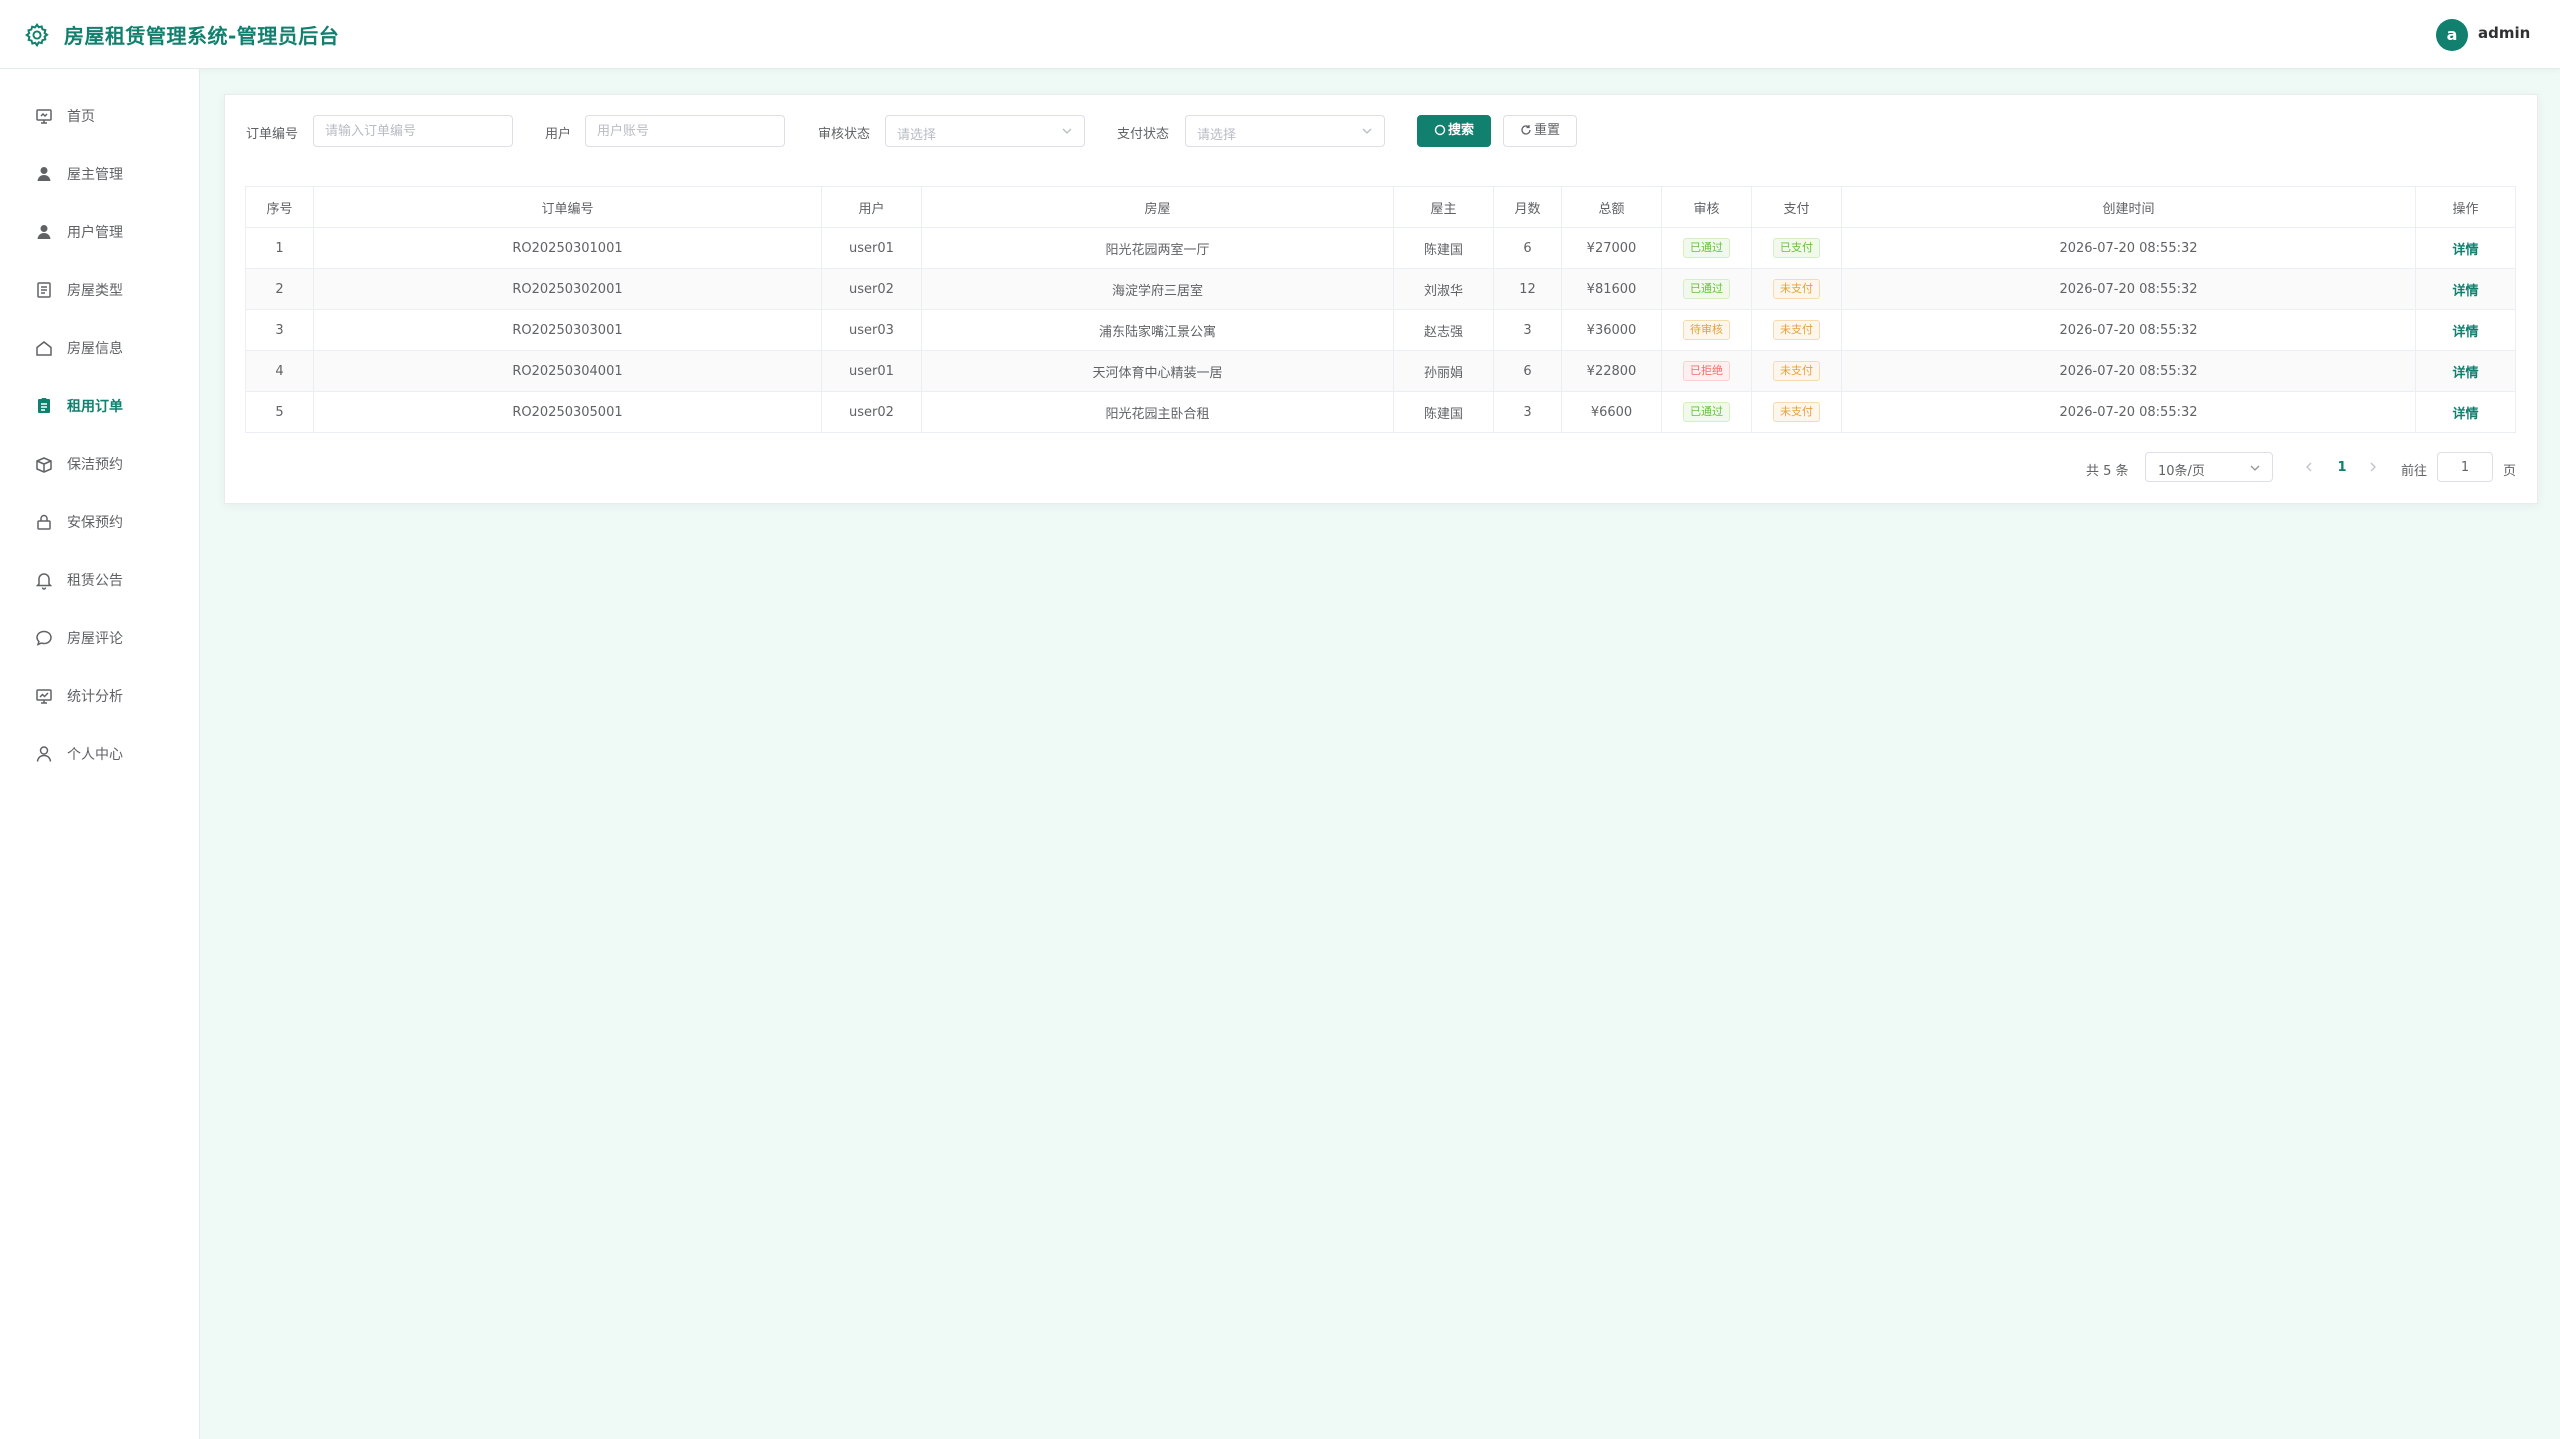 The image size is (2560, 1439). What do you see at coordinates (2342, 467) in the screenshot?
I see `page-number-current: 1` at bounding box center [2342, 467].